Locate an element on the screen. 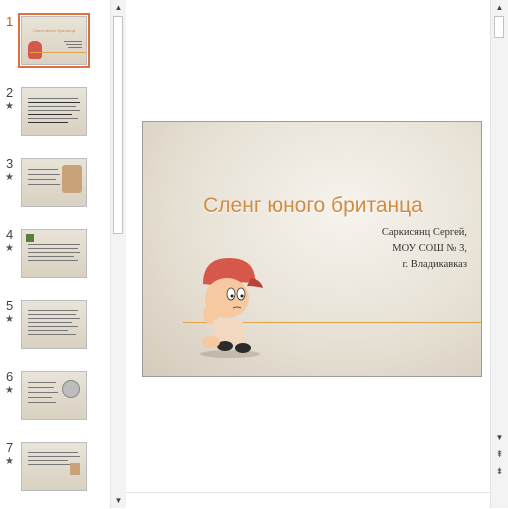  thumbnail-title: Сленг юного британца is located at coordinates (54, 30).